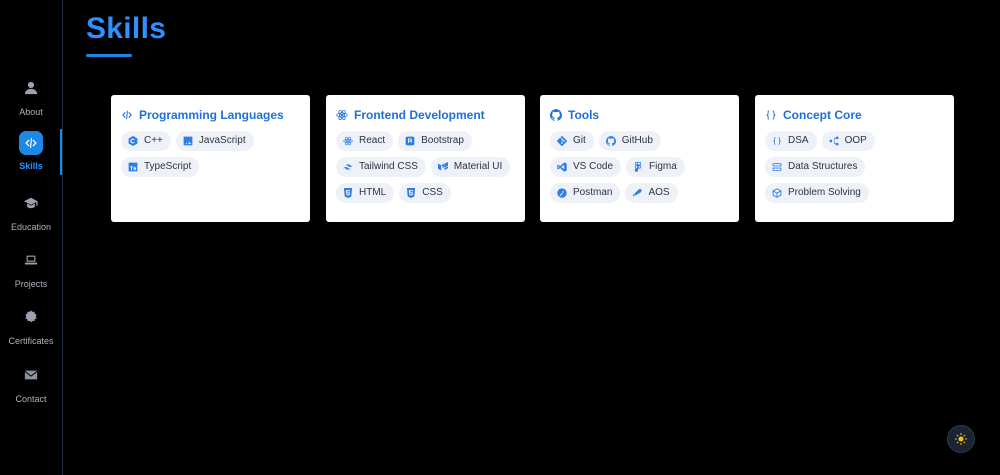  I want to click on chip-label: VS Code, so click(593, 166).